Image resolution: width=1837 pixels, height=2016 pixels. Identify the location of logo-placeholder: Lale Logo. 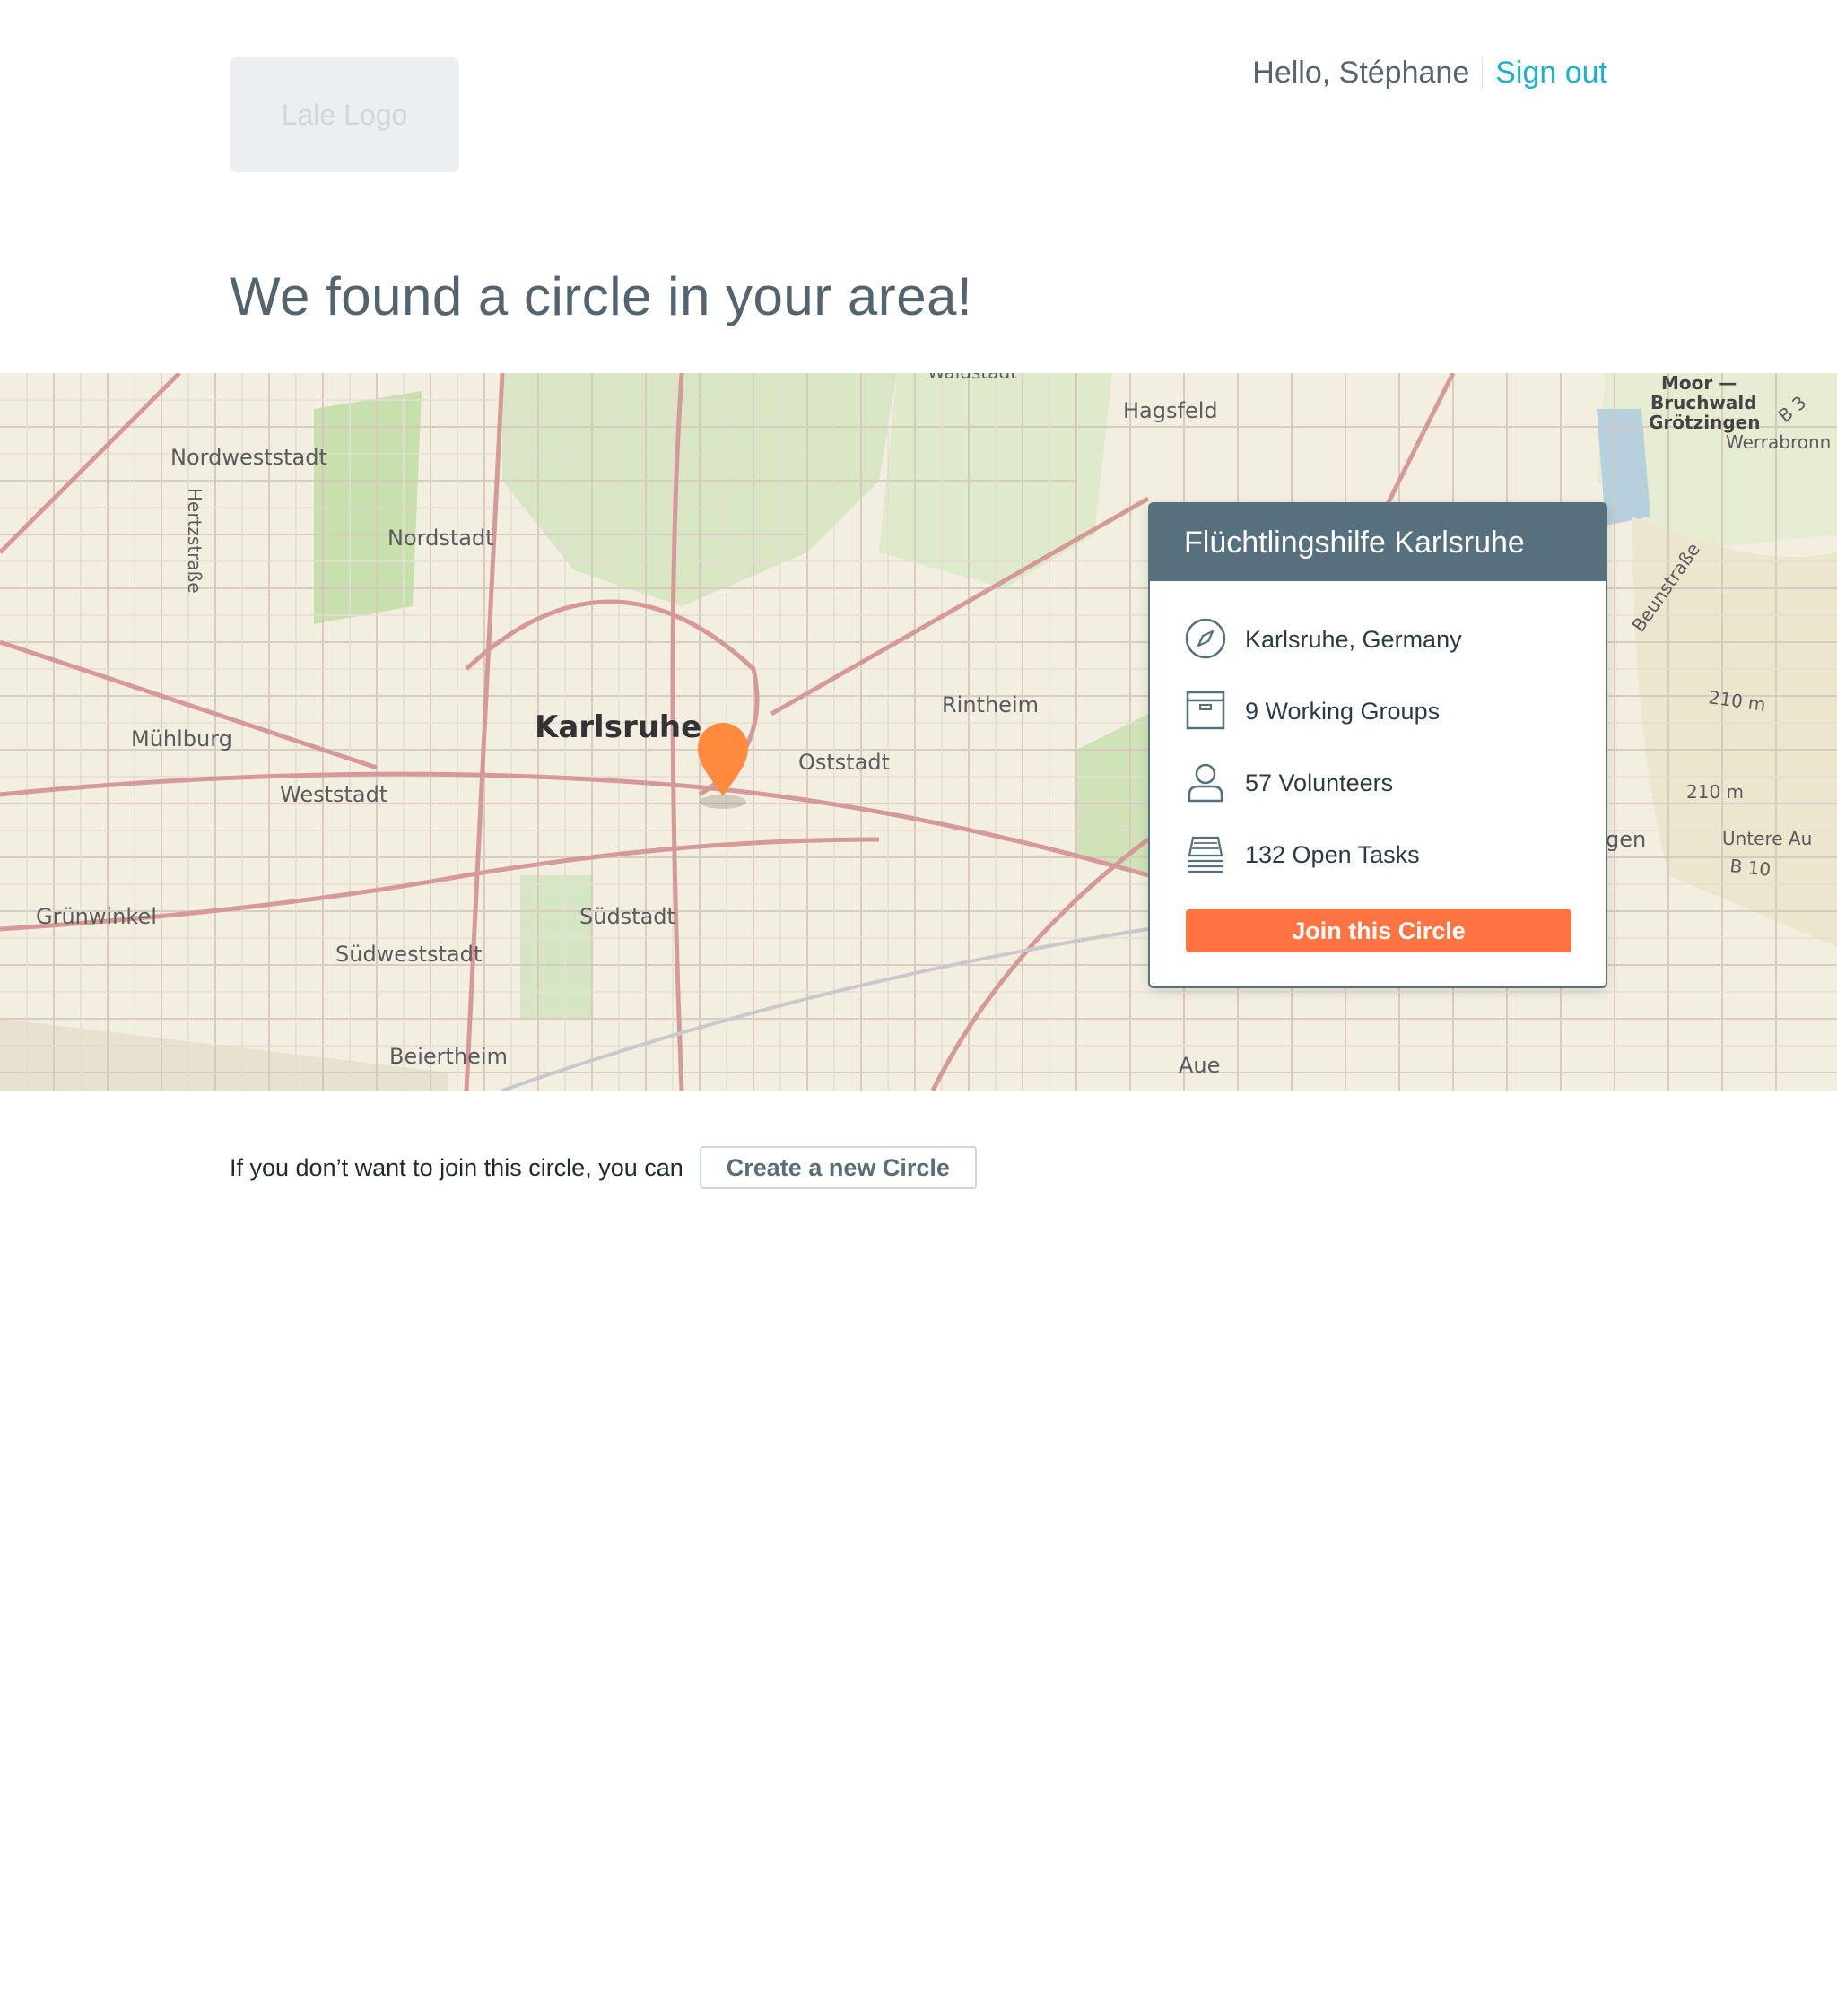
(345, 114).